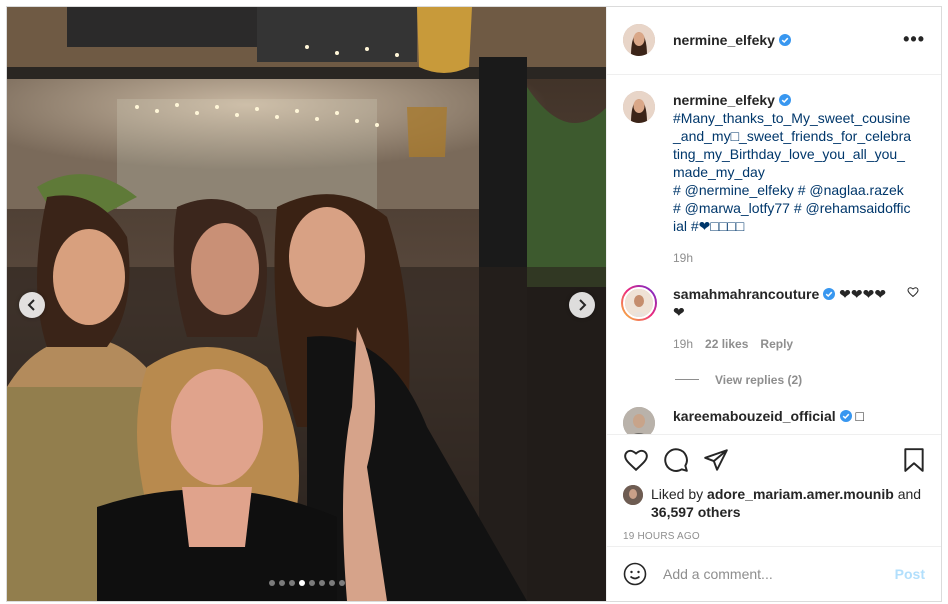 The image size is (948, 604). Describe the element at coordinates (307, 583) in the screenshot. I see `carousel-indicator` at that location.